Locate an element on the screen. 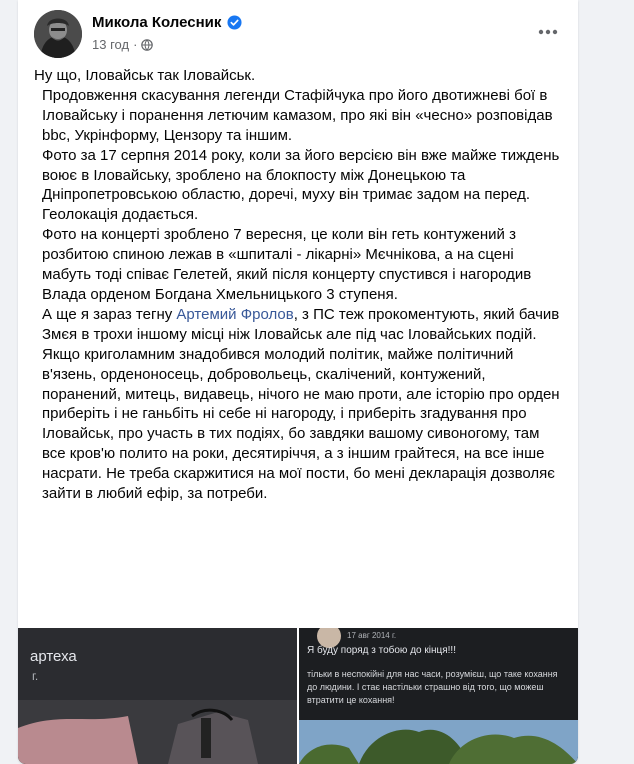 The width and height of the screenshot is (634, 764). paragraph-1: Ну що, Іловайськ так Іловайськ. is located at coordinates (145, 75).